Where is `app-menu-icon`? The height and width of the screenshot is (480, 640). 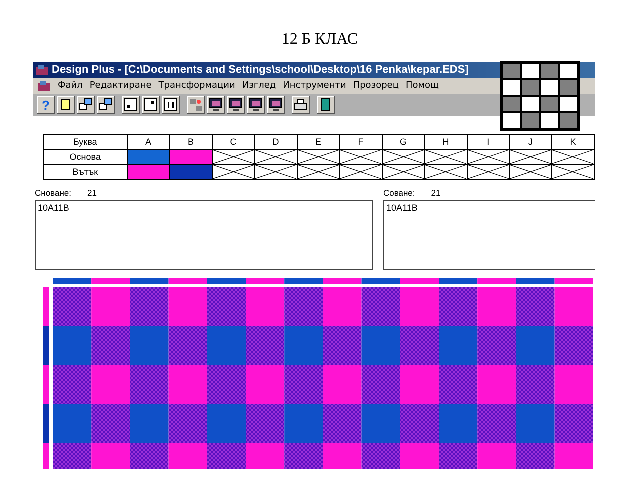
app-menu-icon is located at coordinates (44, 86).